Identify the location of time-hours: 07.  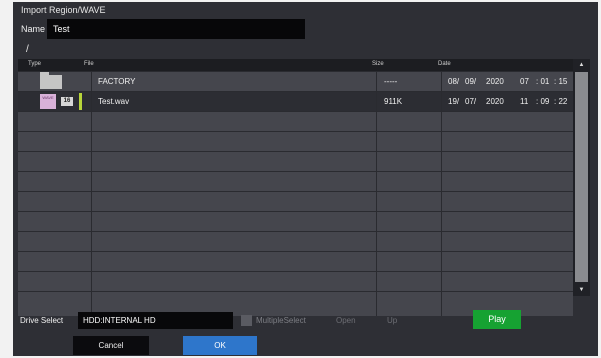
(524, 81).